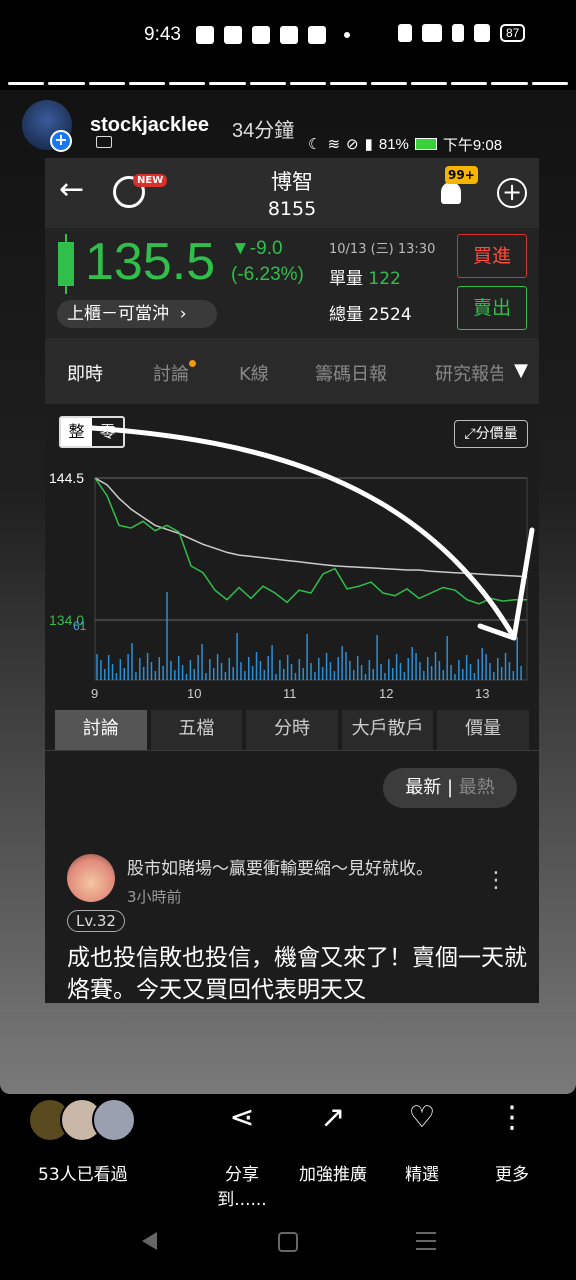  Describe the element at coordinates (180, 314) in the screenshot. I see `chevron-right-icon: ›` at that location.